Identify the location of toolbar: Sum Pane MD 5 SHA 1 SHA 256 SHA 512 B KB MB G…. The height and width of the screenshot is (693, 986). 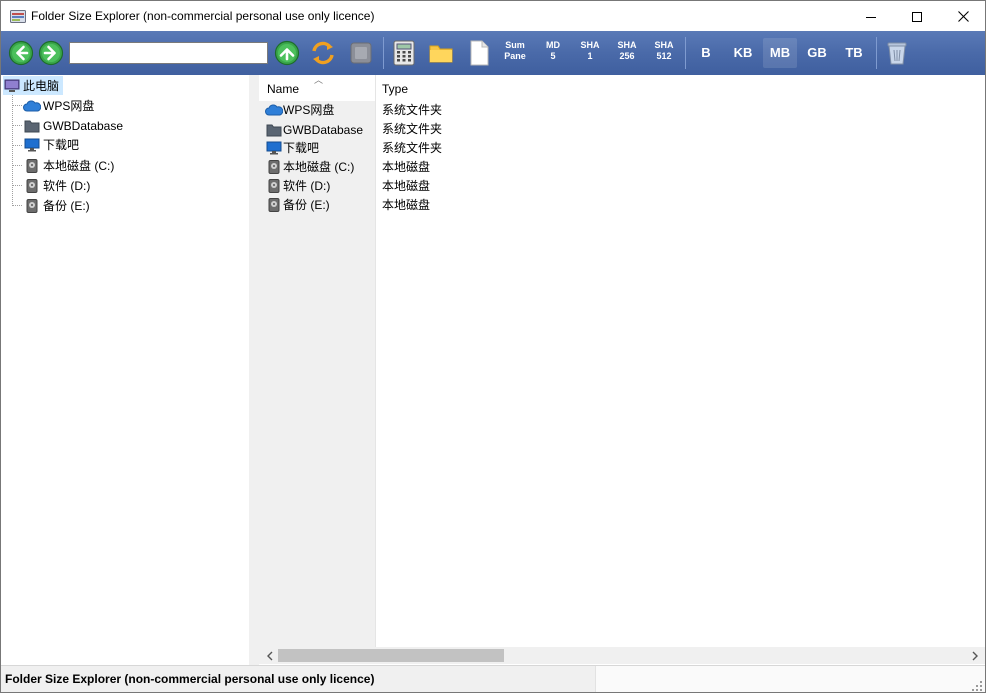
(493, 53).